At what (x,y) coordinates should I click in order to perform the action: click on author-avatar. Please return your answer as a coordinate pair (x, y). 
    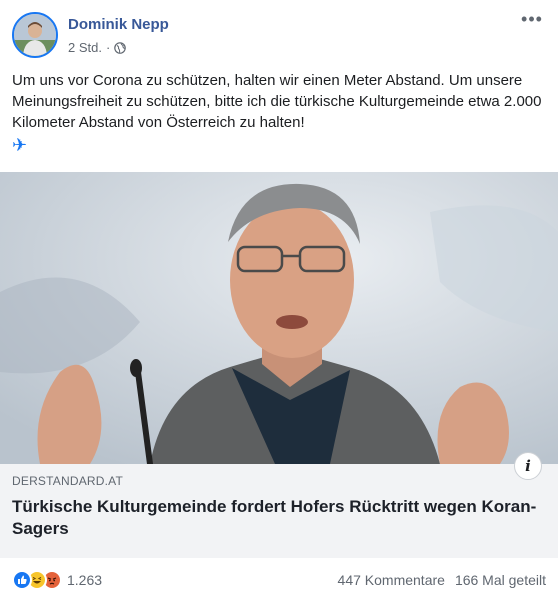
    Looking at the image, I should click on (35, 35).